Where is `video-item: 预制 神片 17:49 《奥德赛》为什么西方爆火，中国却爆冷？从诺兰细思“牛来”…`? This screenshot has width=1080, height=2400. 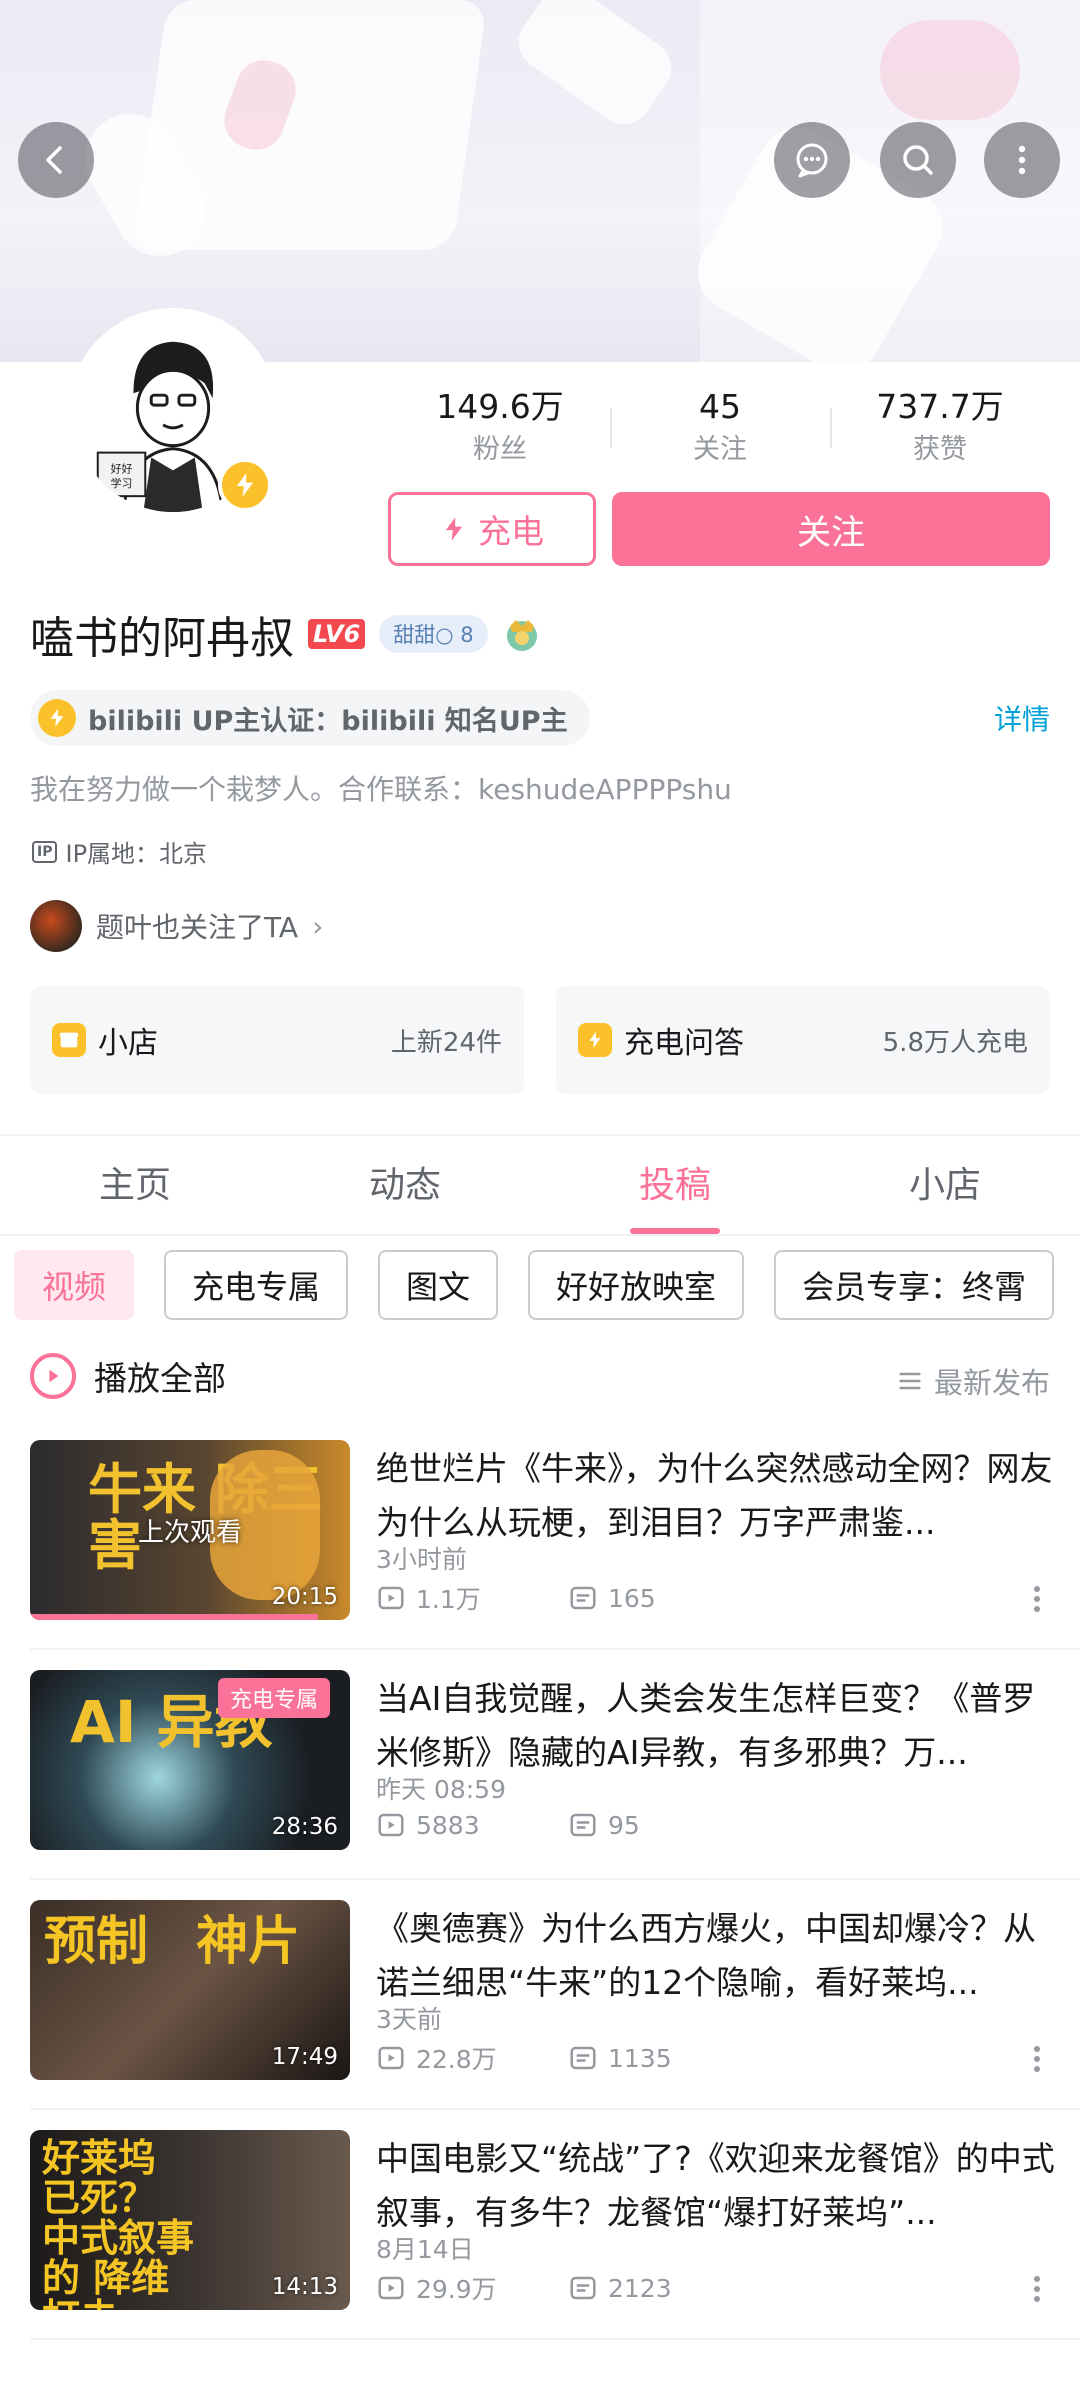 video-item: 预制 神片 17:49 《奥德赛》为什么西方爆火，中国却爆冷？从诺兰细思“牛来”… is located at coordinates (555, 2015).